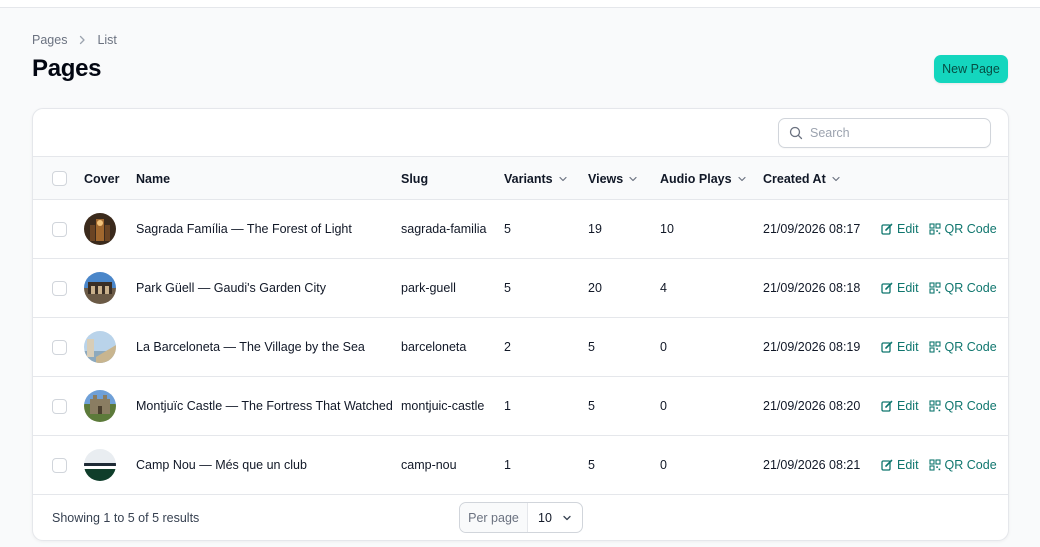 The image size is (1040, 547). I want to click on column-variants: Variants, so click(536, 178).